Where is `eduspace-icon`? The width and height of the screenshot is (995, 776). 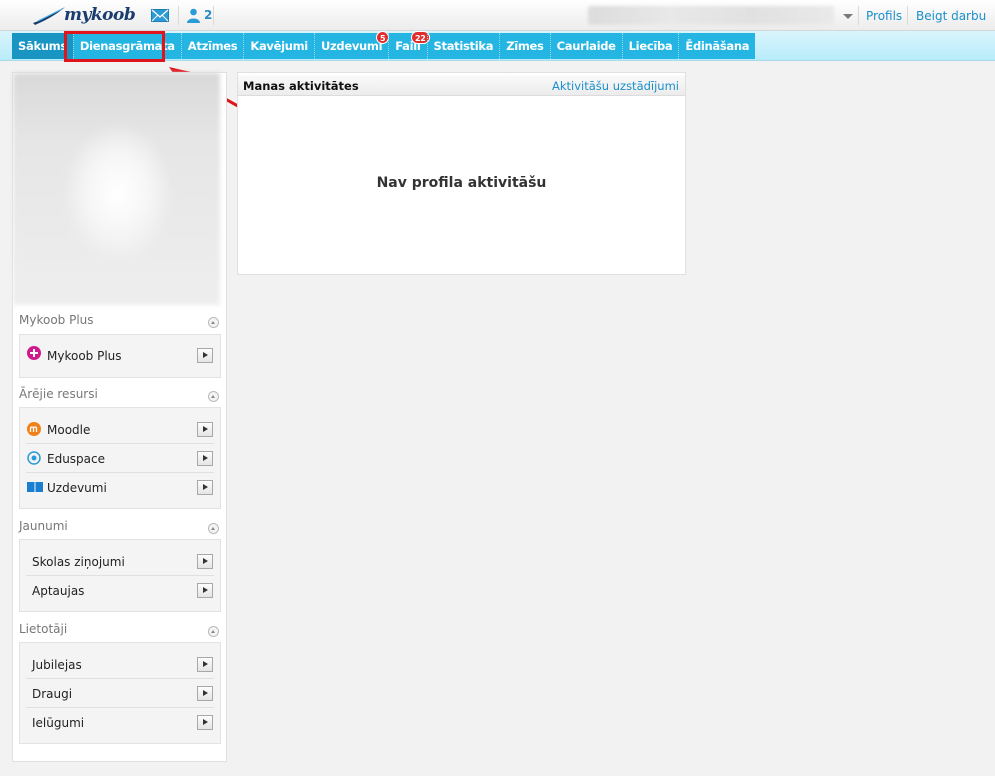 eduspace-icon is located at coordinates (34, 458).